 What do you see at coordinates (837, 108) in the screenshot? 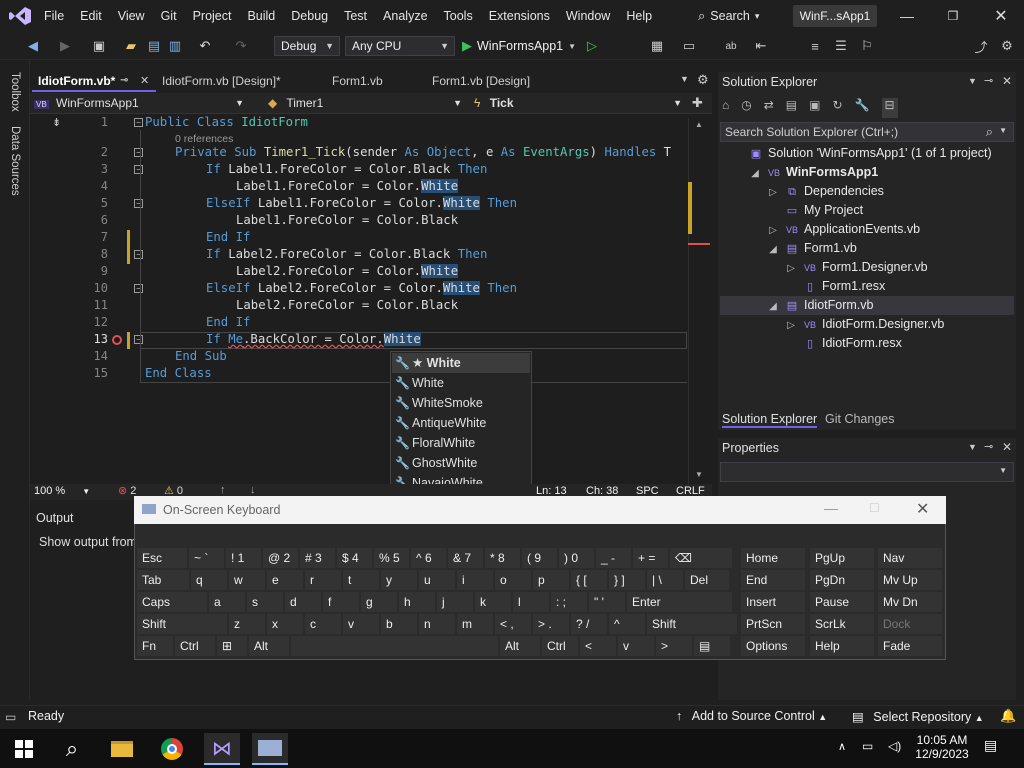
I see `refresh-icon: ↻` at bounding box center [837, 108].